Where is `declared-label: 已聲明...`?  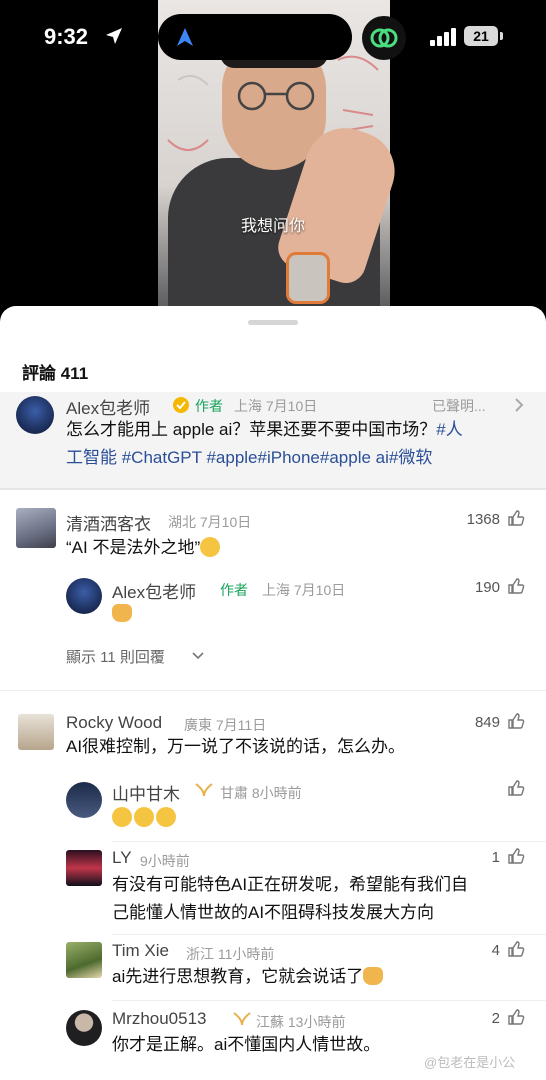
declared-label: 已聲明... is located at coordinates (459, 406).